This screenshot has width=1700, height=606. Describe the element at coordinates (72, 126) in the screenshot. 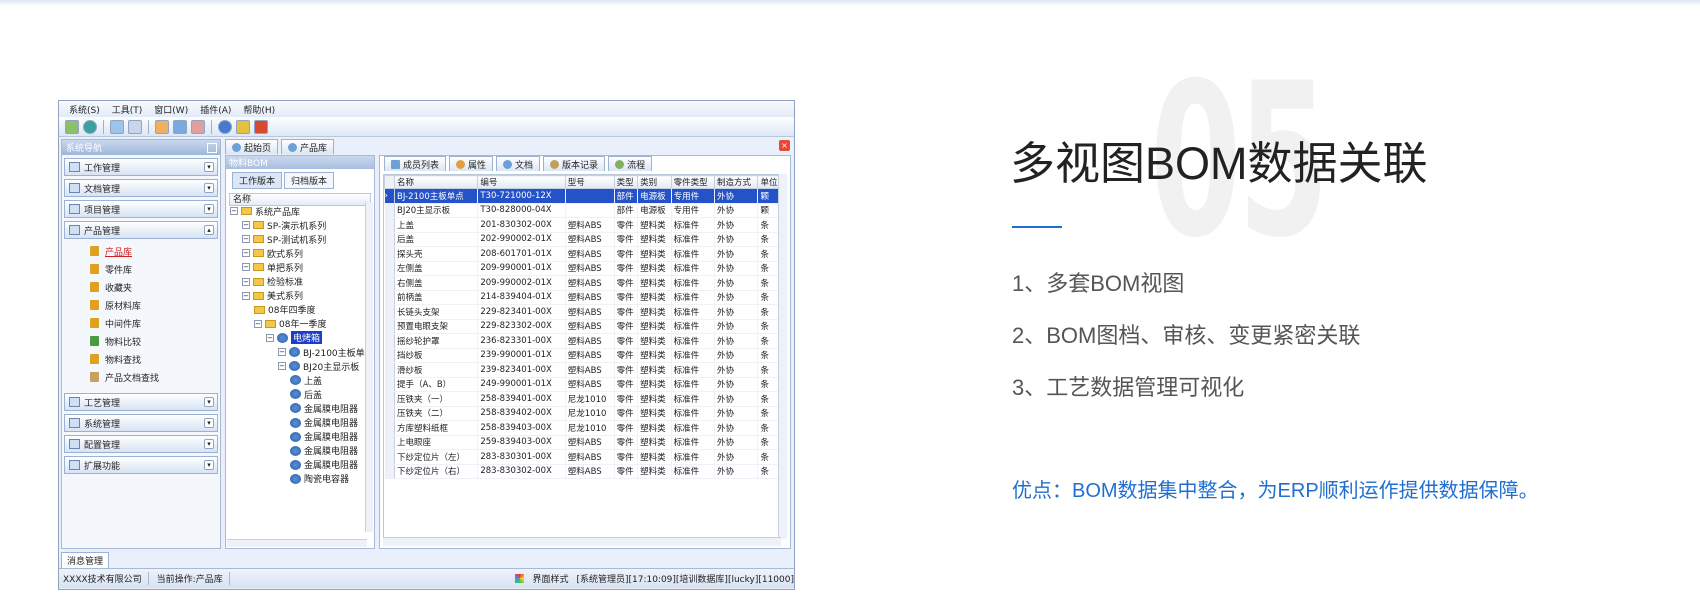

I see `new-icon` at that location.